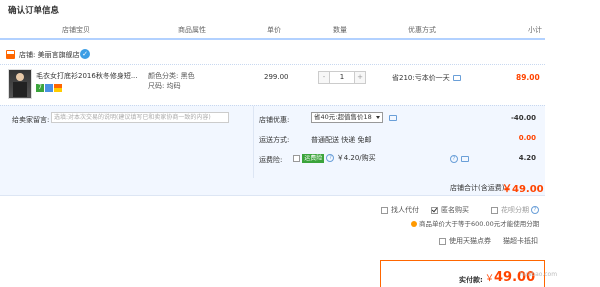 The width and height of the screenshot is (600, 287). I want to click on shop-total-amount: ￥49.00, so click(523, 189).